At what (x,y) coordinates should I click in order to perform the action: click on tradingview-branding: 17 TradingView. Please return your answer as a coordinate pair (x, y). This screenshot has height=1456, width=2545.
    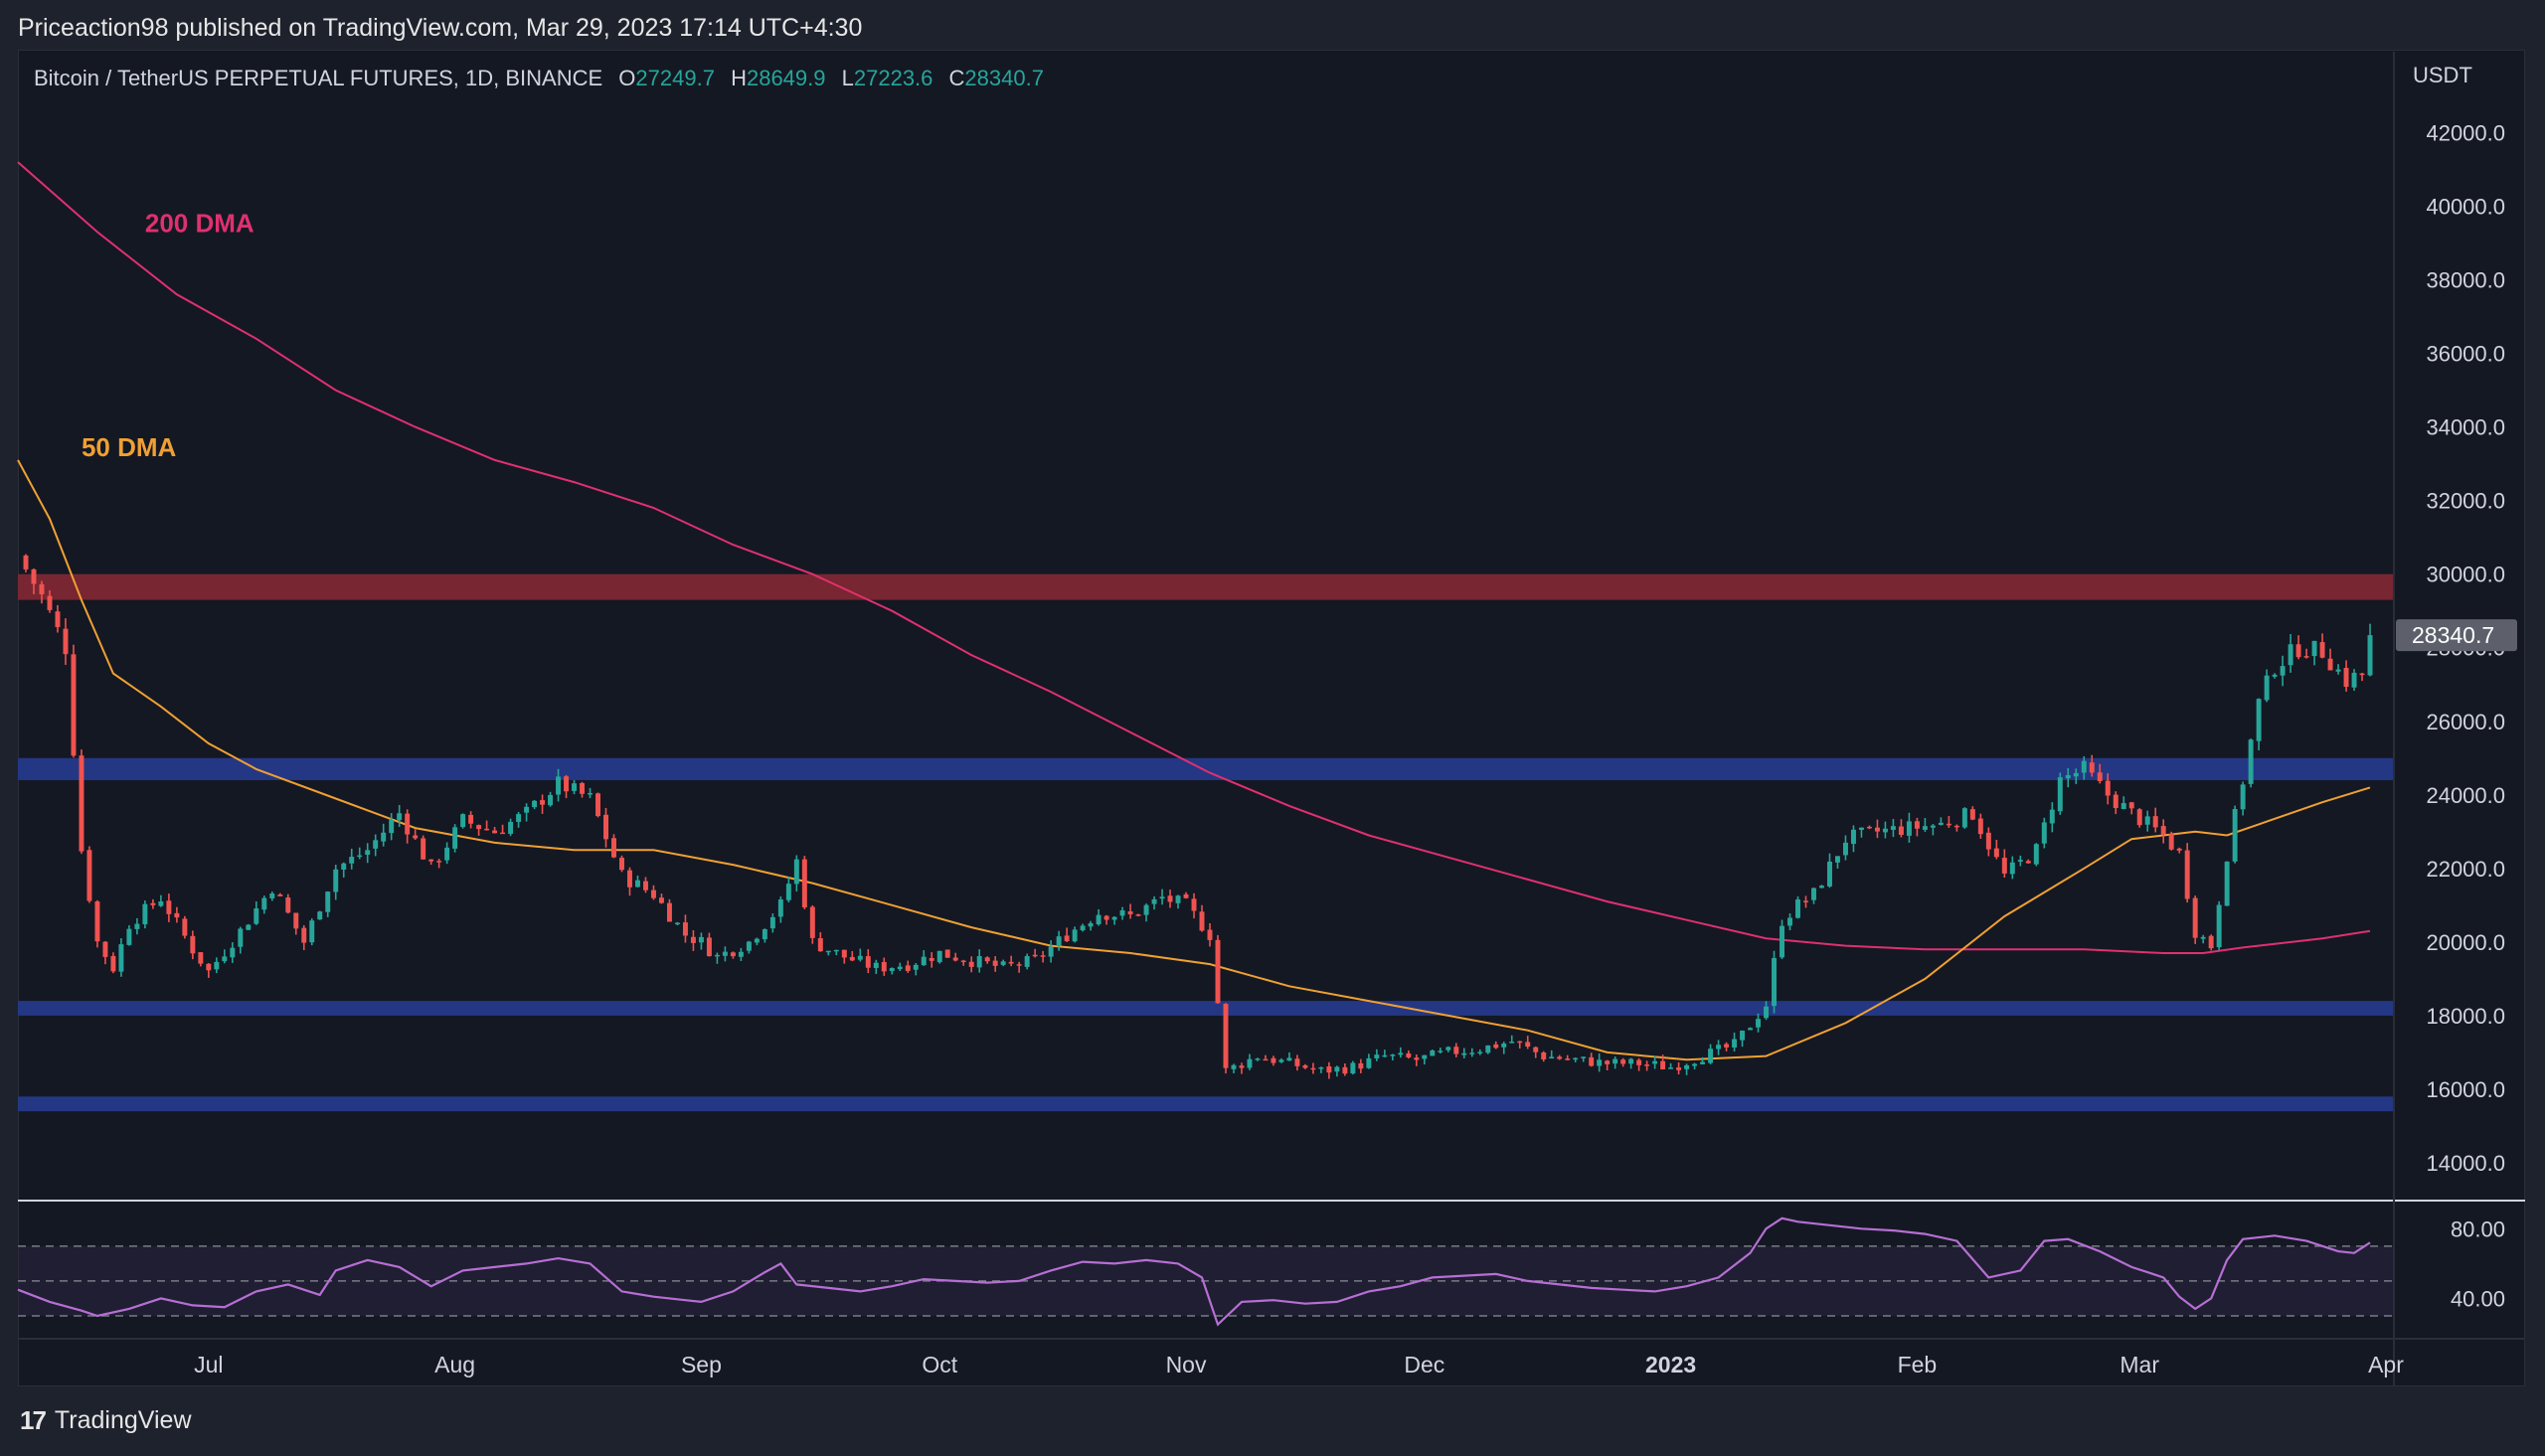
    Looking at the image, I should click on (106, 1420).